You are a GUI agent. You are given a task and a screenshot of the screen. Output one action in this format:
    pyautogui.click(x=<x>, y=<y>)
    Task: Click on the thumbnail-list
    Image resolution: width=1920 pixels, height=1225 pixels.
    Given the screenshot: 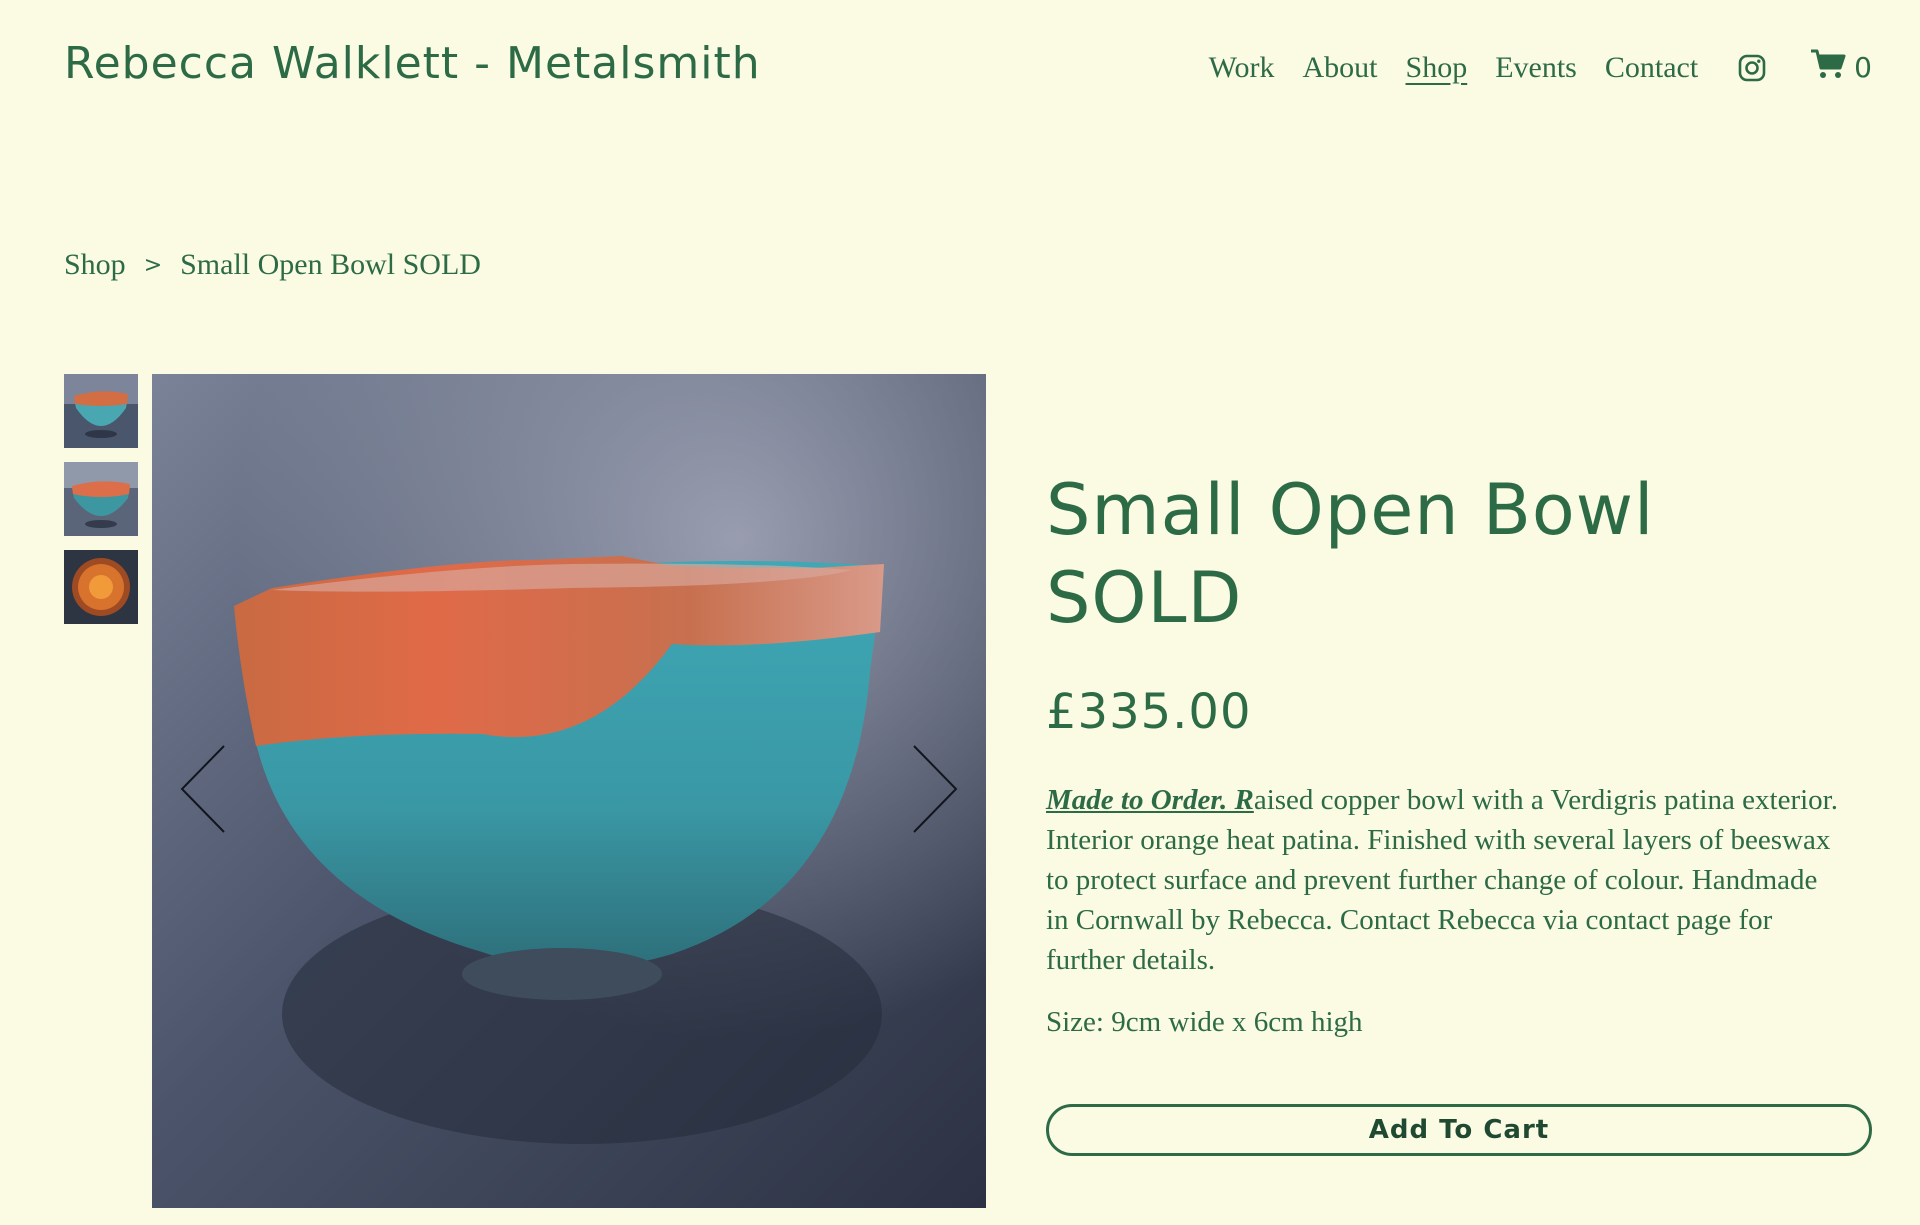 What is the action you would take?
    pyautogui.click(x=101, y=506)
    